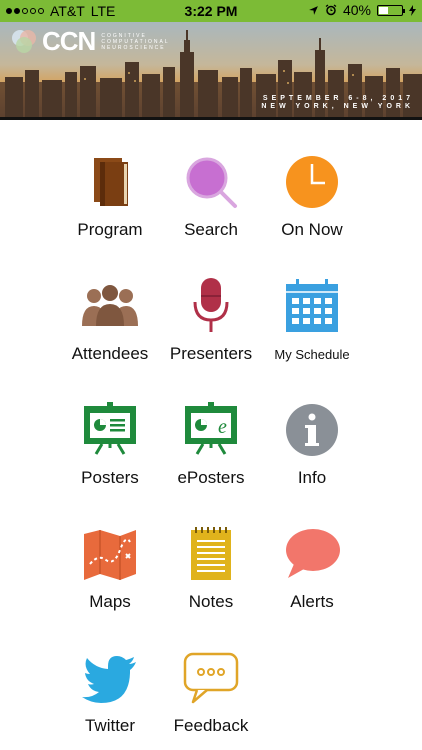  Describe the element at coordinates (211, 305) in the screenshot. I see `microphone-icon` at that location.